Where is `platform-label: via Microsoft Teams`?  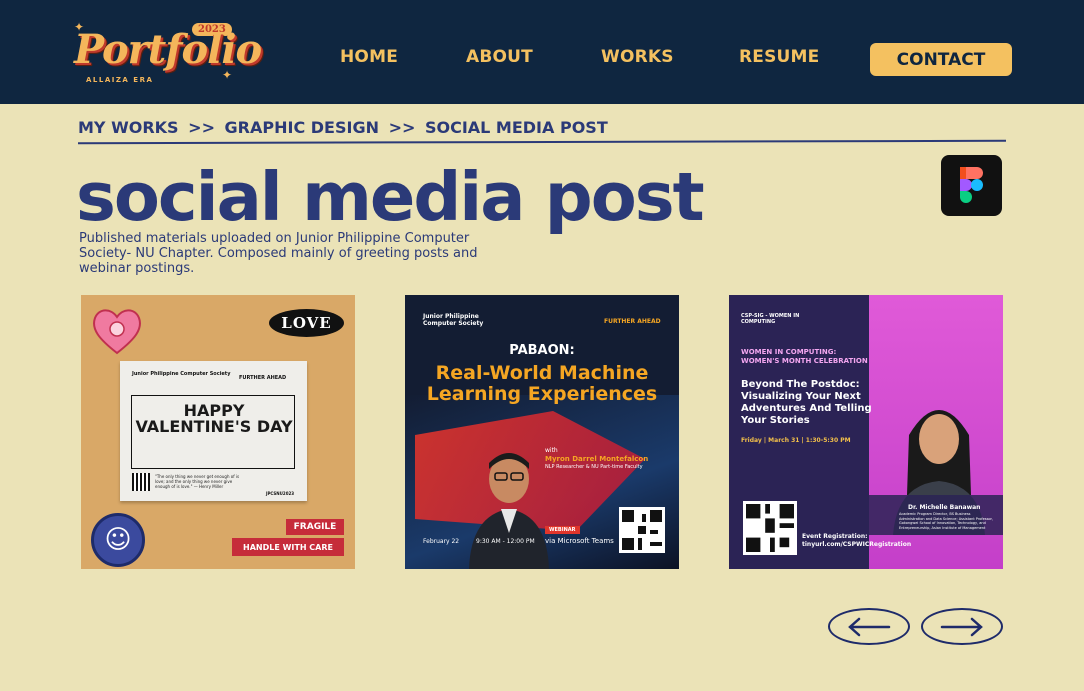 platform-label: via Microsoft Teams is located at coordinates (579, 541).